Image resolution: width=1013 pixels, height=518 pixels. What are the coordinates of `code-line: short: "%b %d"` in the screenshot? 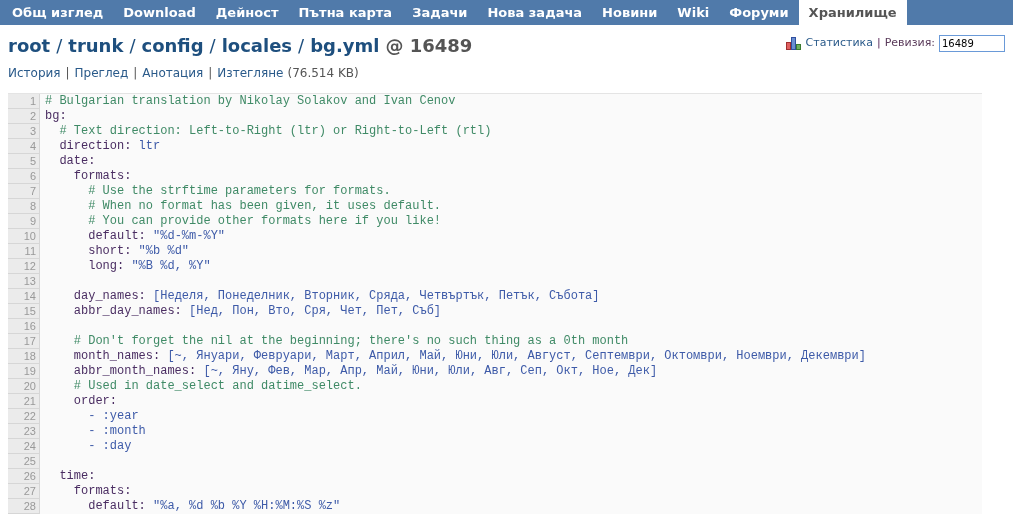 It's located at (138, 251).